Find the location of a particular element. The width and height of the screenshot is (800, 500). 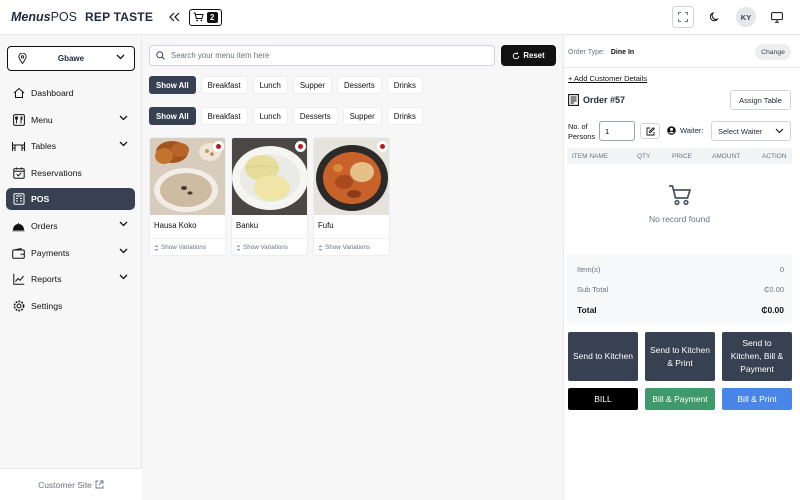

moon-icon is located at coordinates (714, 17).